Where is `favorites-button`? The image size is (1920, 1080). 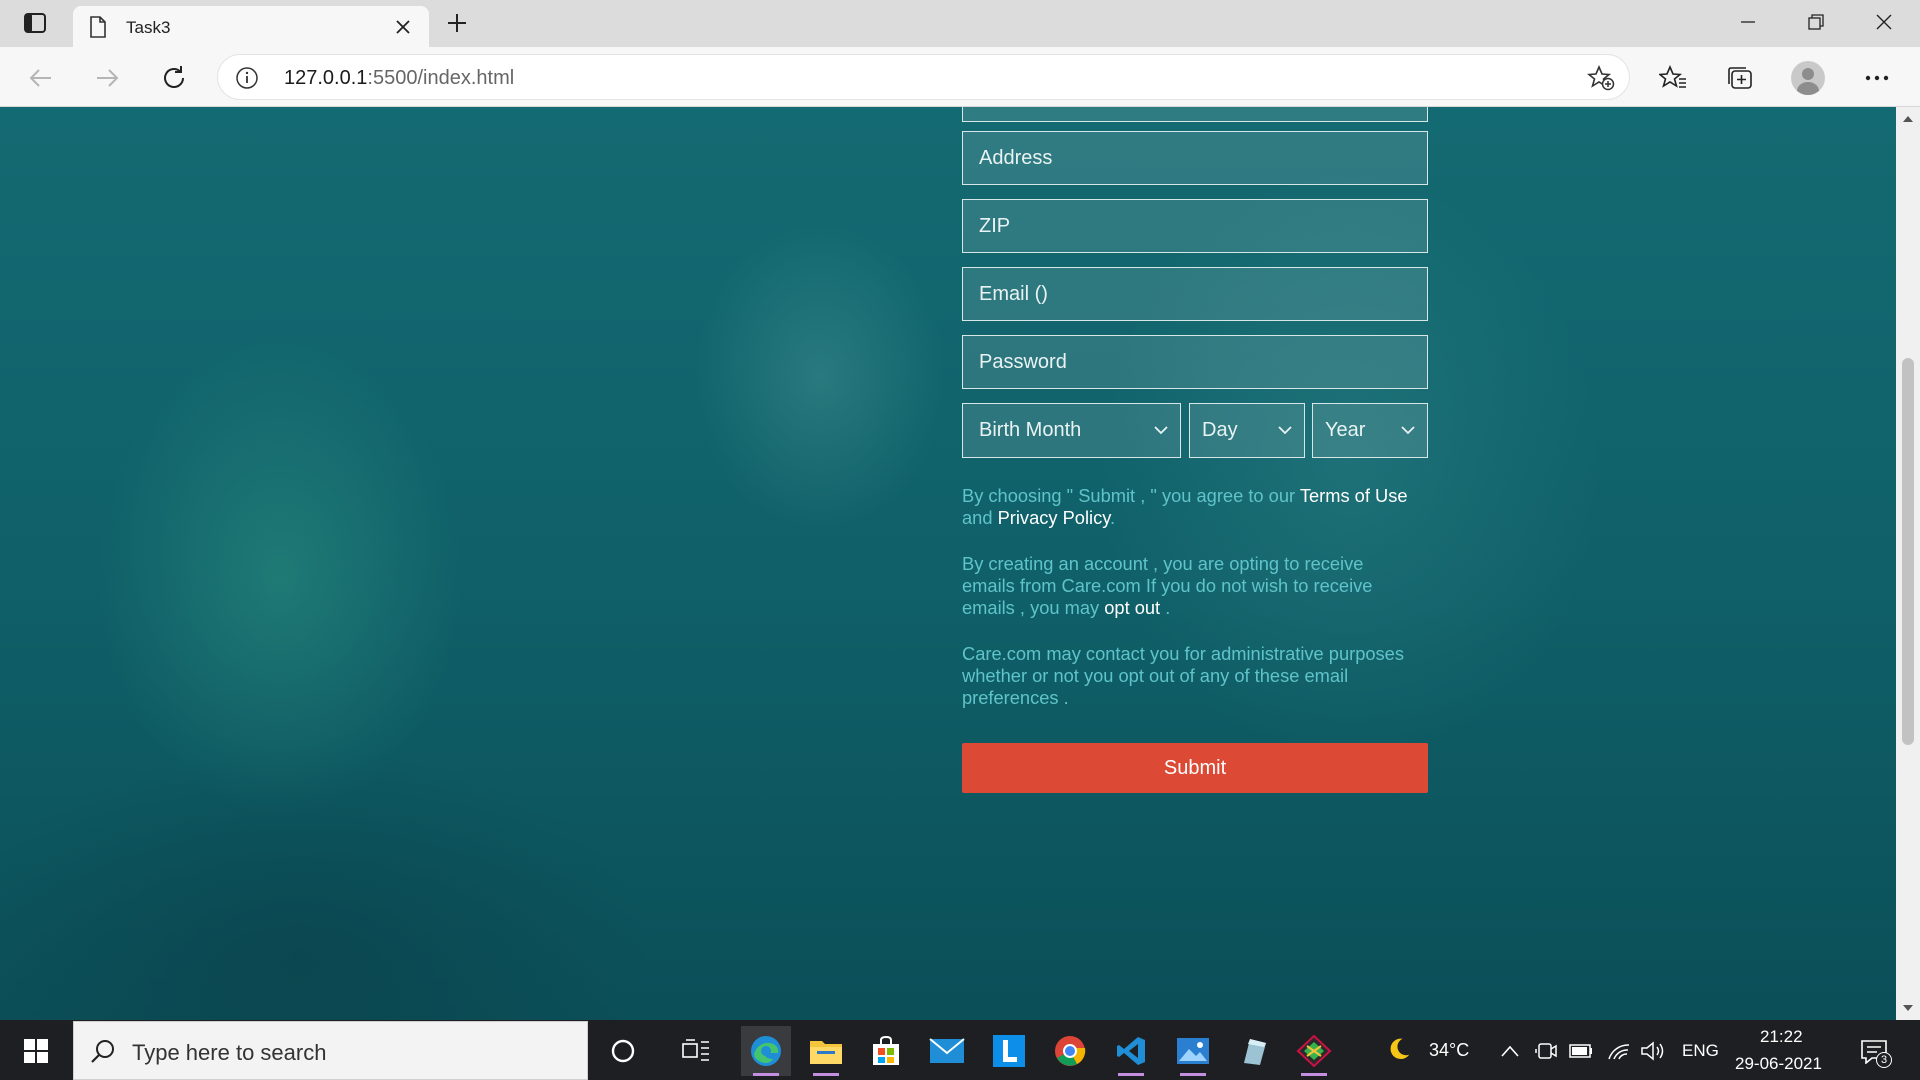
favorites-button is located at coordinates (1673, 78).